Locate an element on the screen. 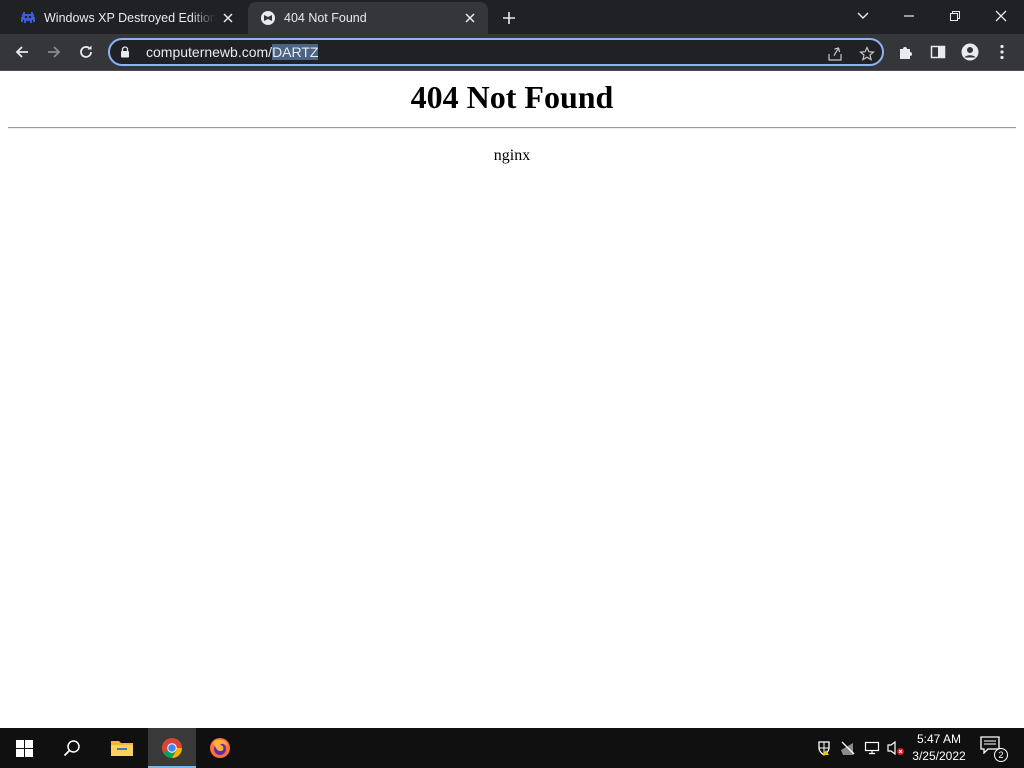  action-center-button: 2 is located at coordinates (994, 749).